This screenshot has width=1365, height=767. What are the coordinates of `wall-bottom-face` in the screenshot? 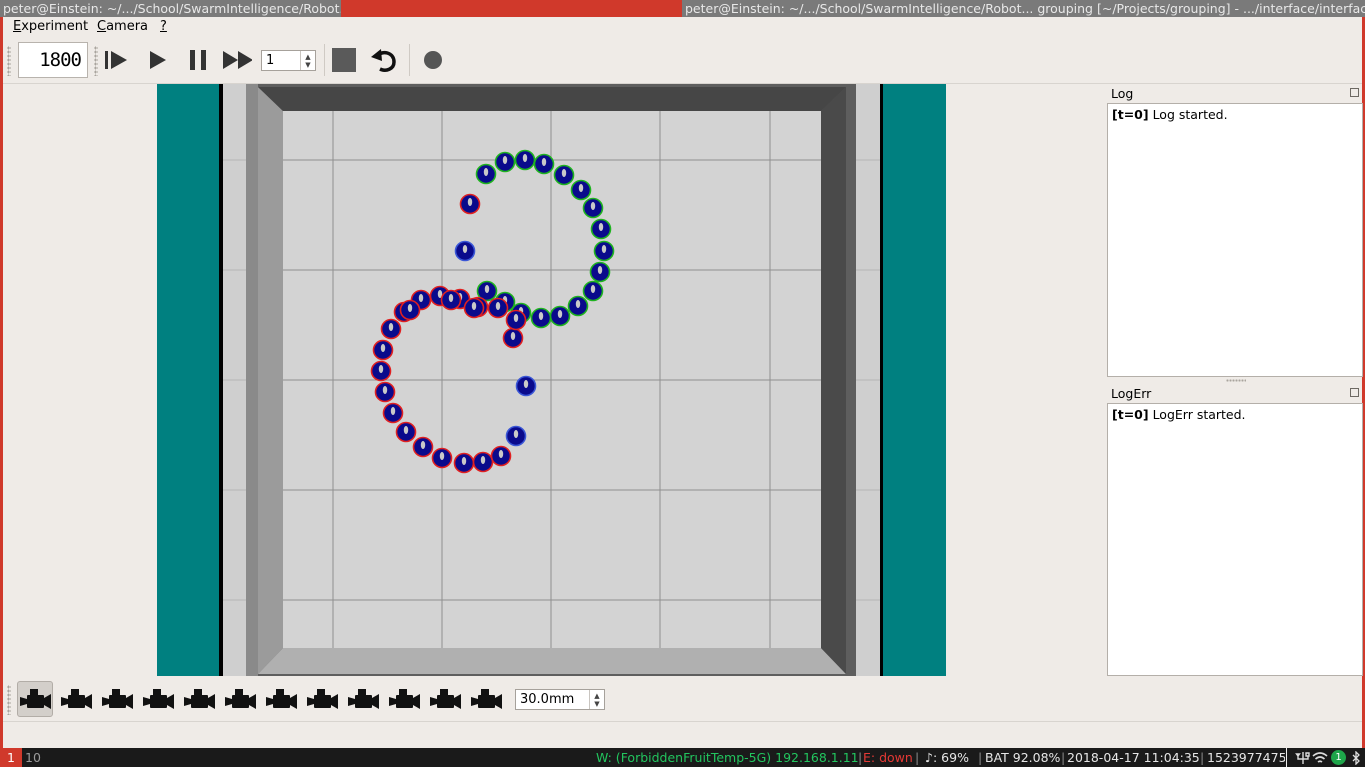 It's located at (552, 661).